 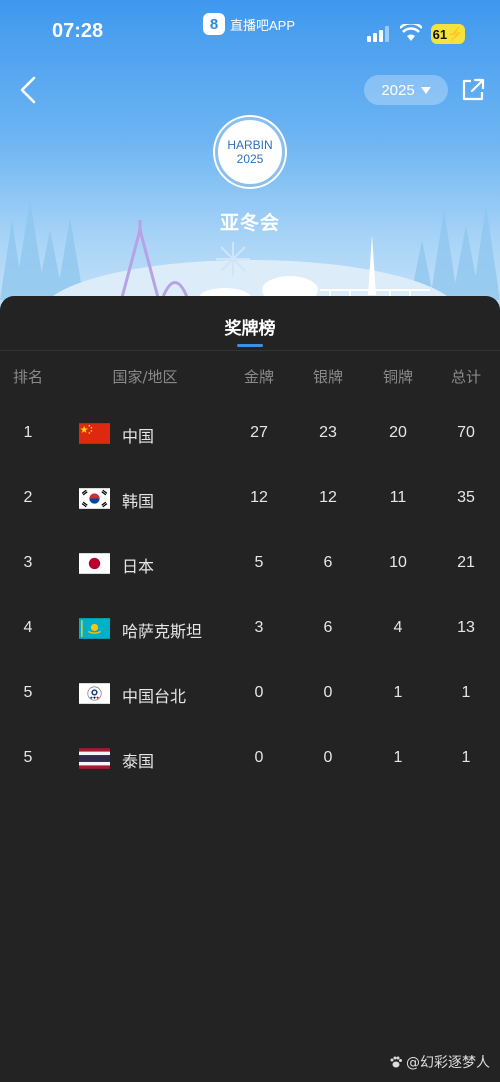 I want to click on chinese-taipei-flag-icon, so click(x=94, y=693).